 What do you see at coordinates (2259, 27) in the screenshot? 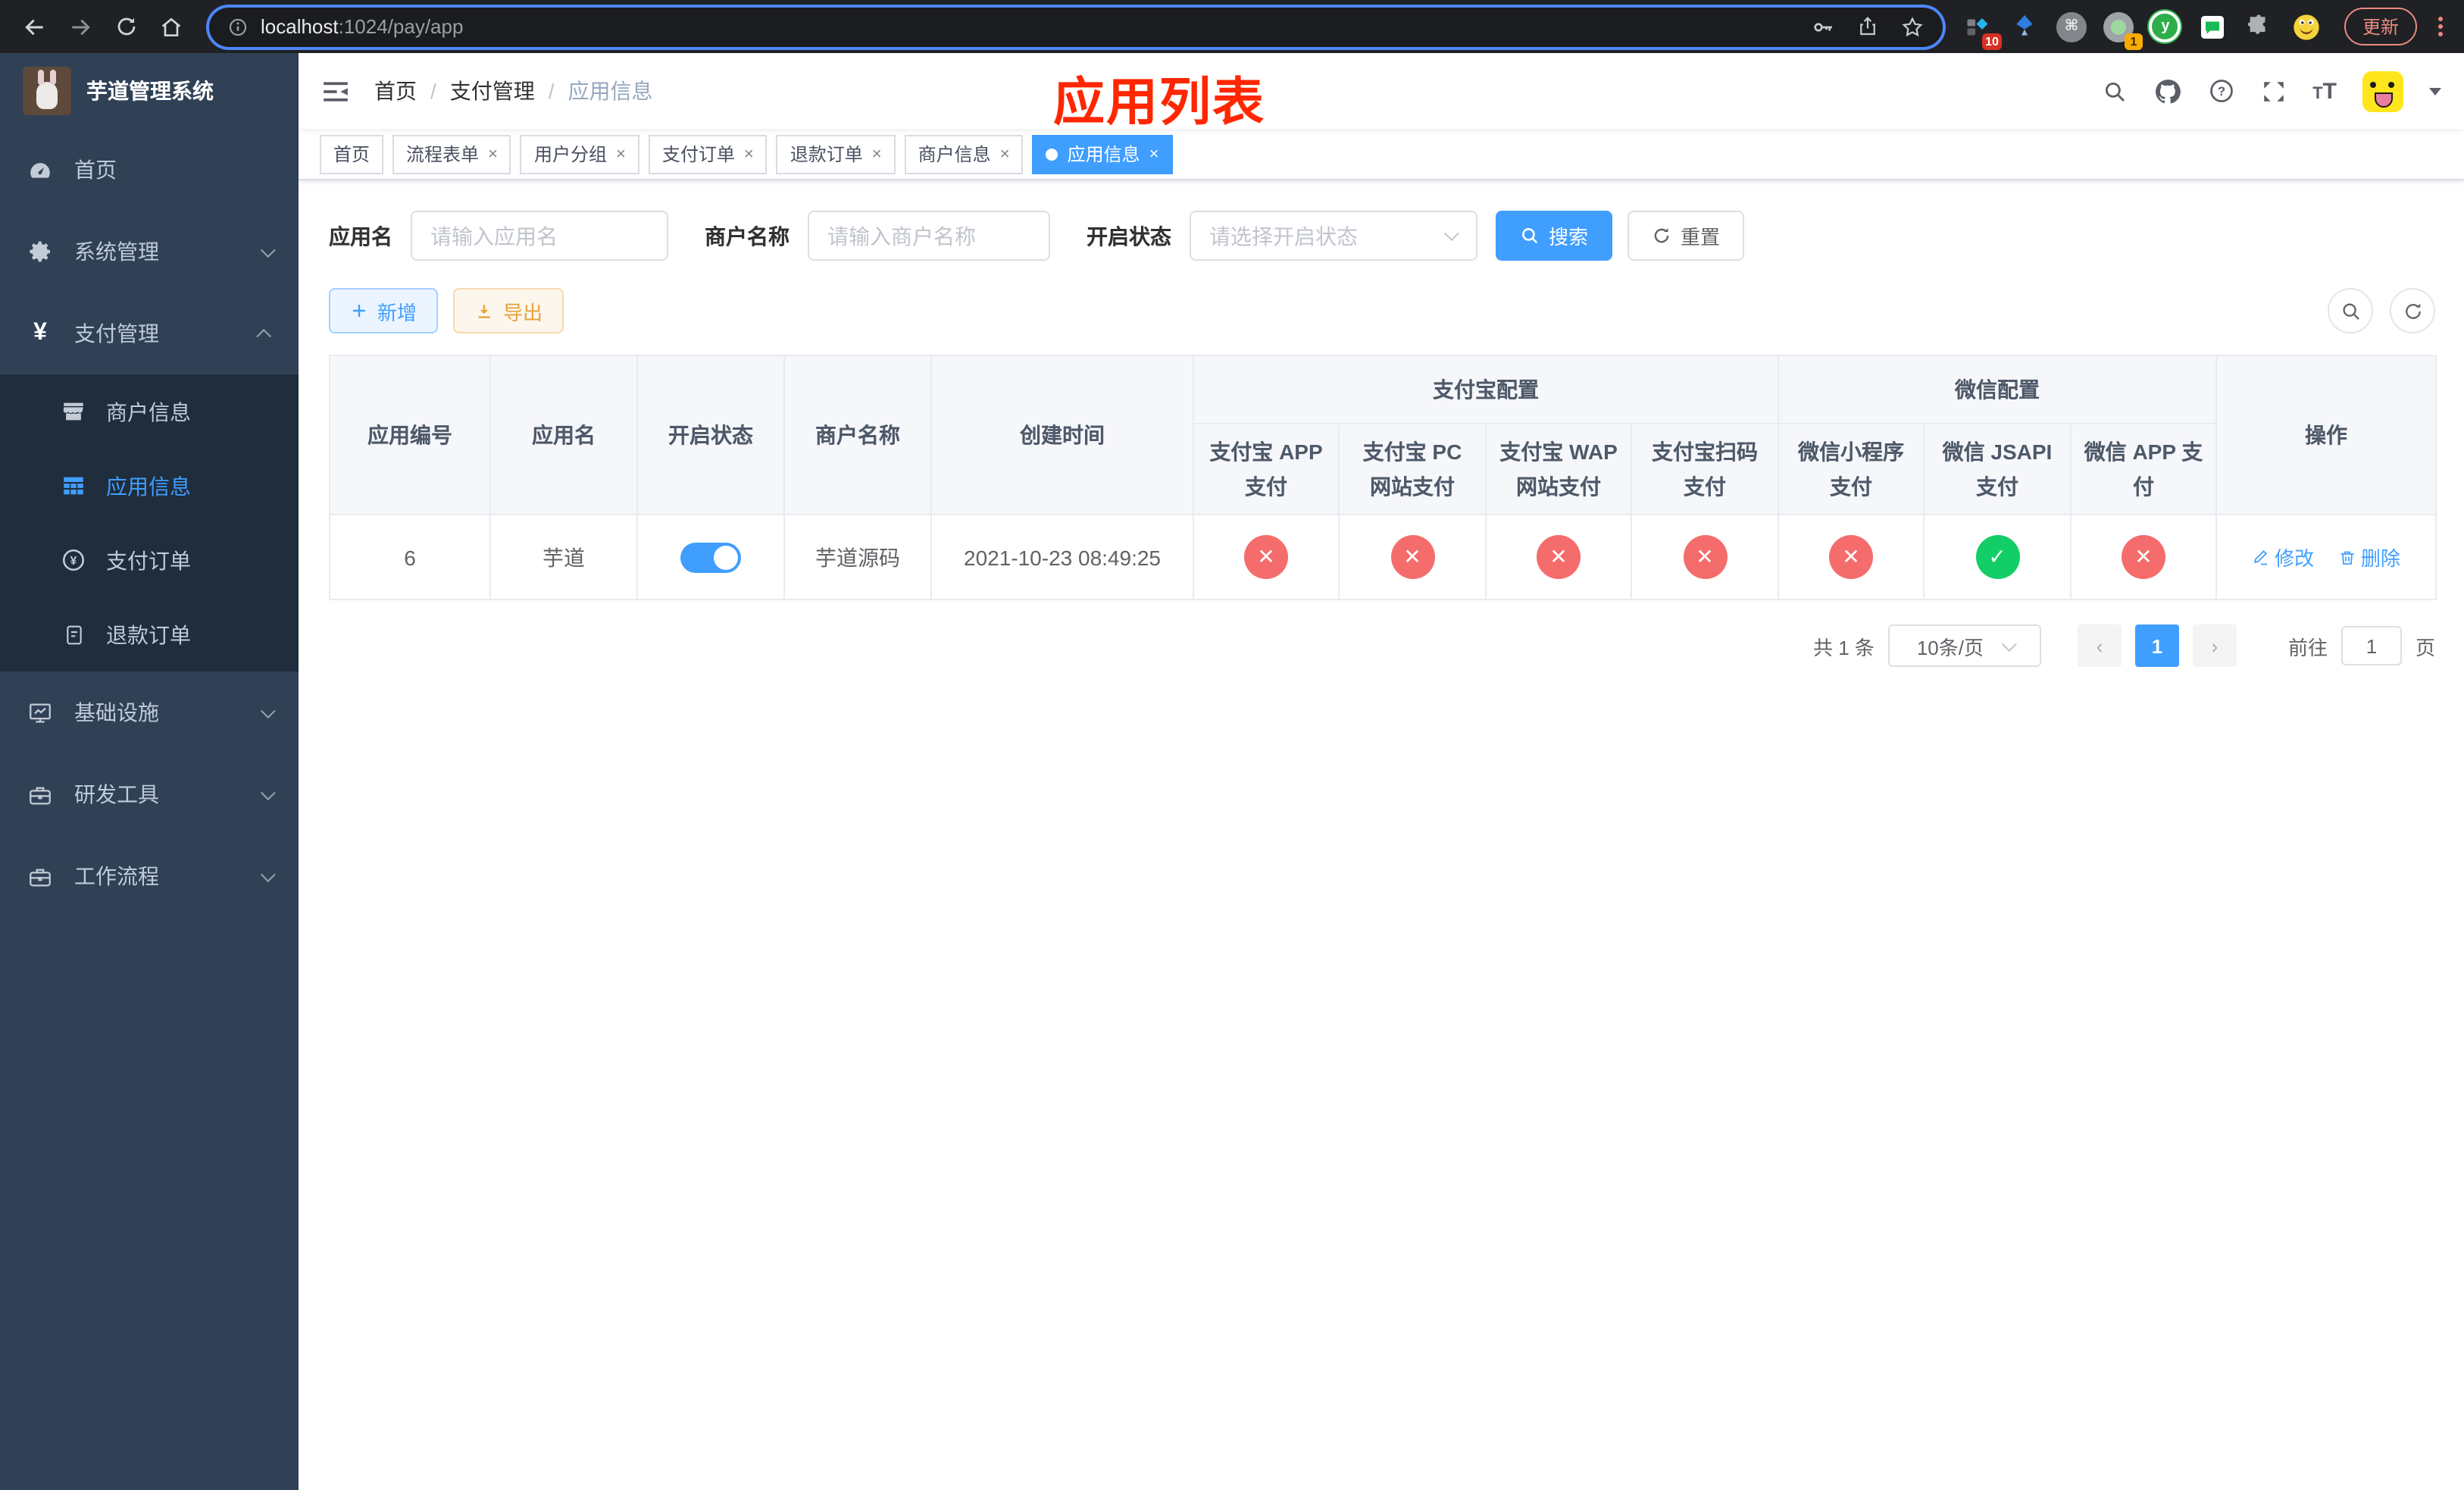
I see `extensions-puzzle-icon` at bounding box center [2259, 27].